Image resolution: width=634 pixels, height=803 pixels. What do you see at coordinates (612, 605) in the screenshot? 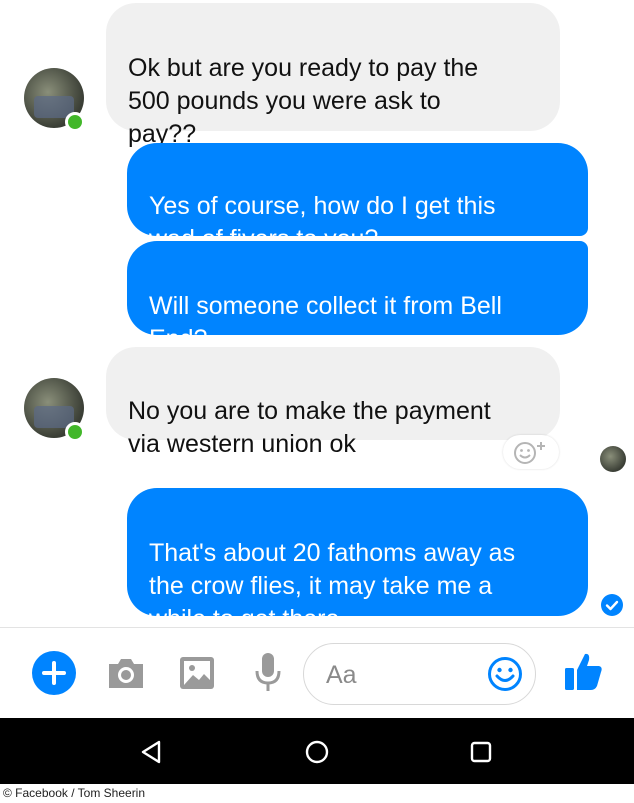
I see `delivered-check-icon` at bounding box center [612, 605].